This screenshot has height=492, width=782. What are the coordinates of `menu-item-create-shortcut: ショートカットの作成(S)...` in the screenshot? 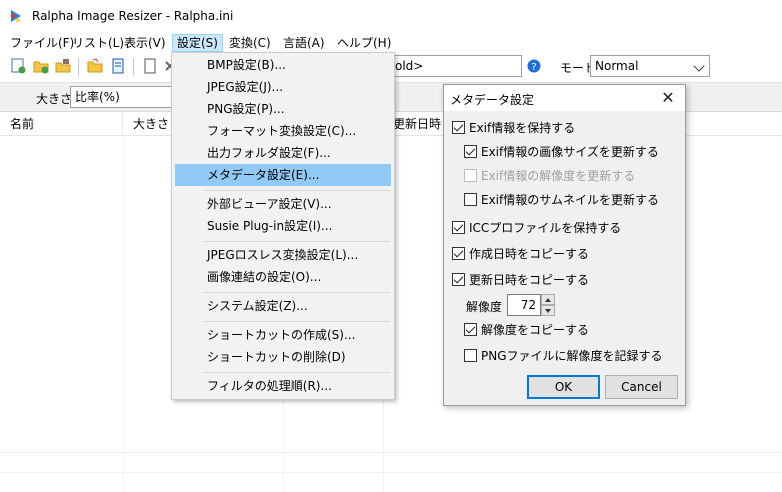 It's located at (283, 335).